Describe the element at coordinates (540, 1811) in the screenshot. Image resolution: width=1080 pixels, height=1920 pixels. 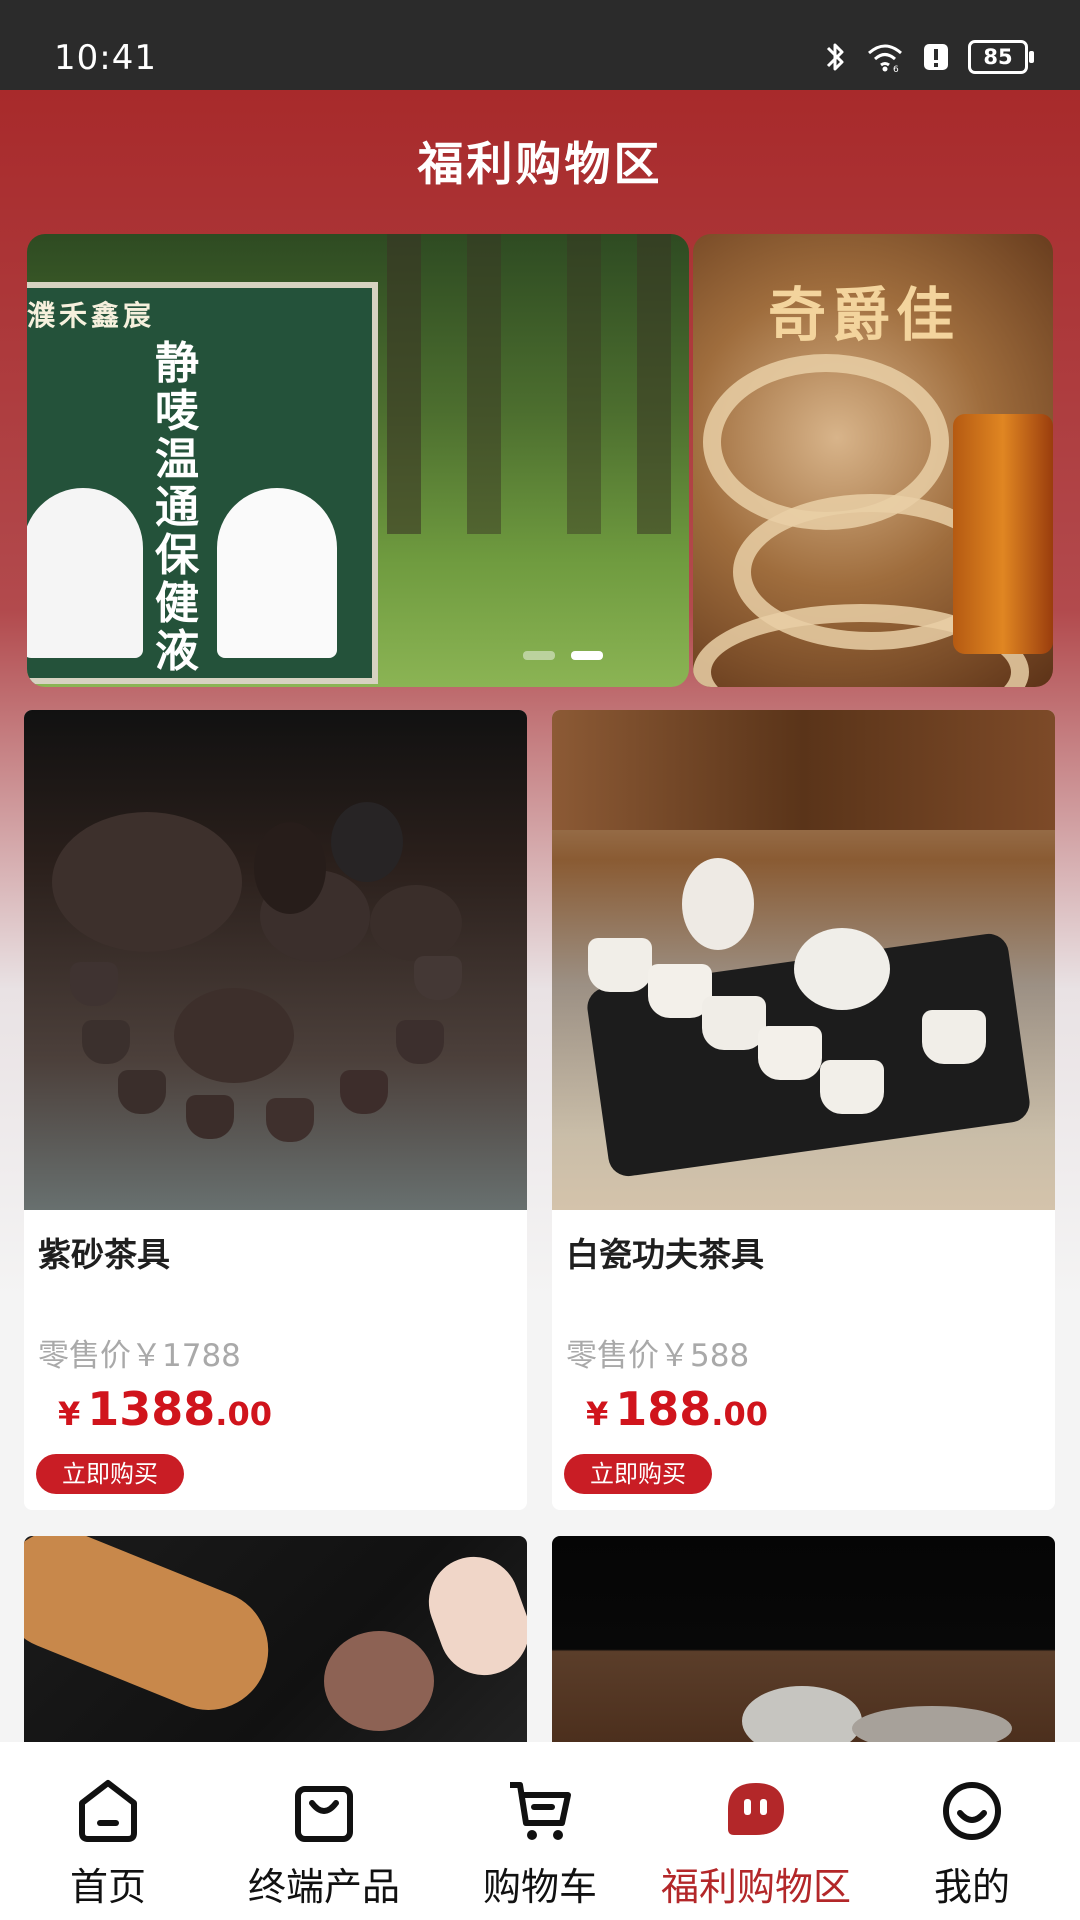
I see `cart-icon` at that location.